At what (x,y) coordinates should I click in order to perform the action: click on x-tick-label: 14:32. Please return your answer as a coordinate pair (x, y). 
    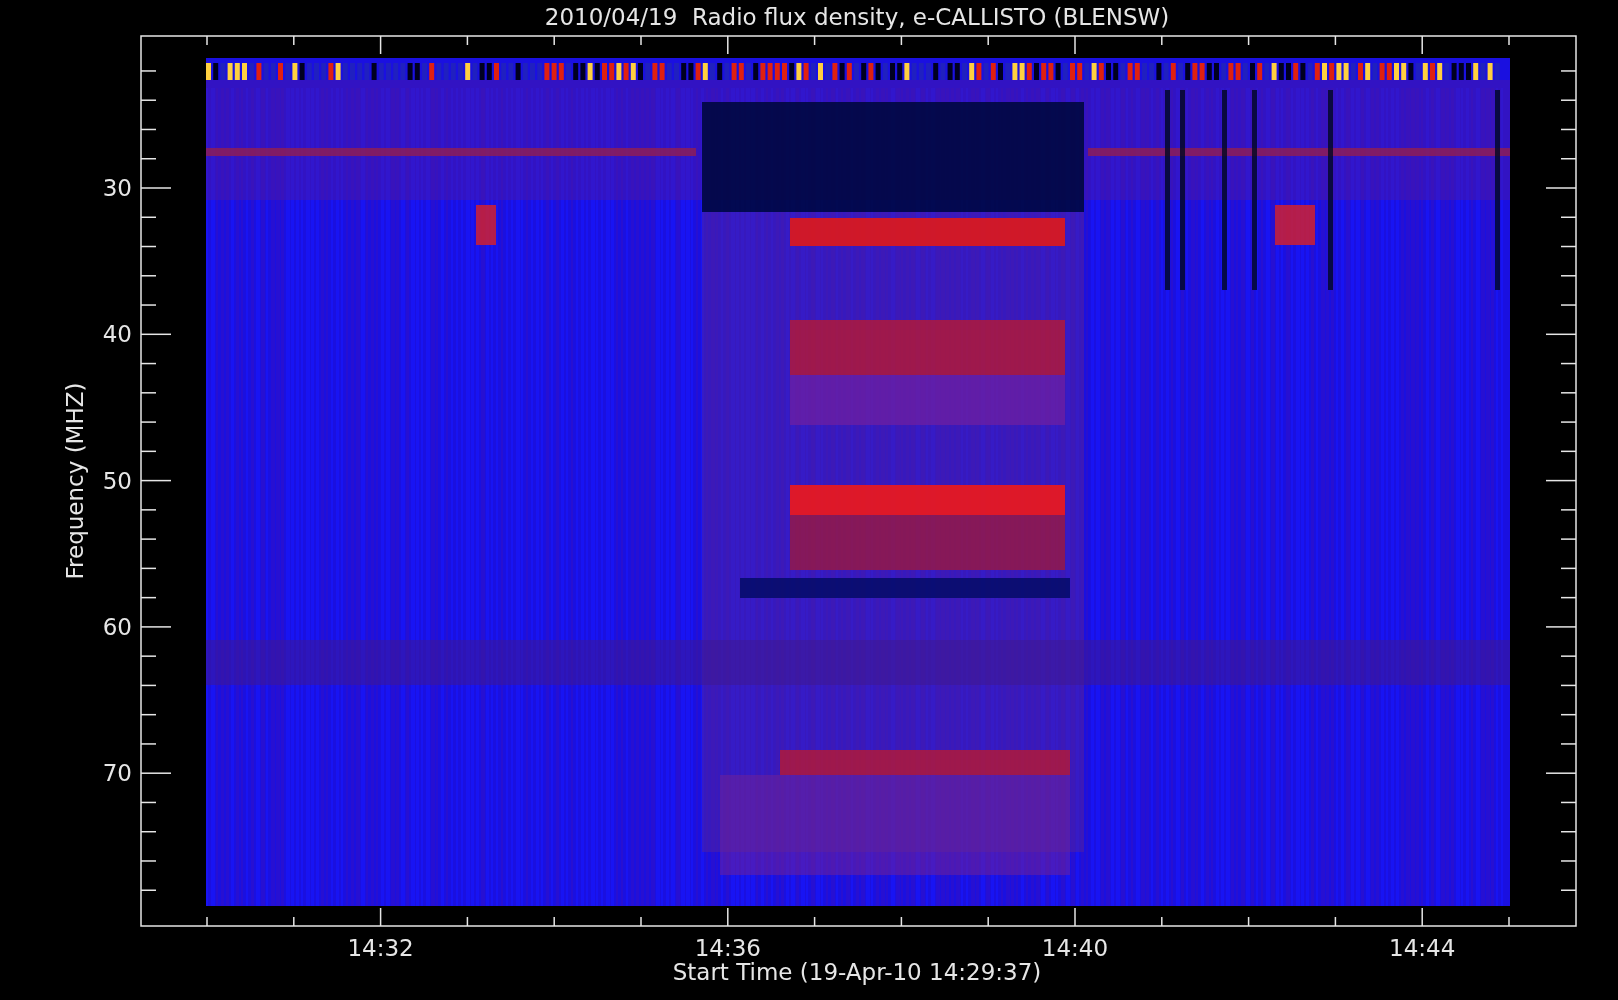
    Looking at the image, I should click on (380, 948).